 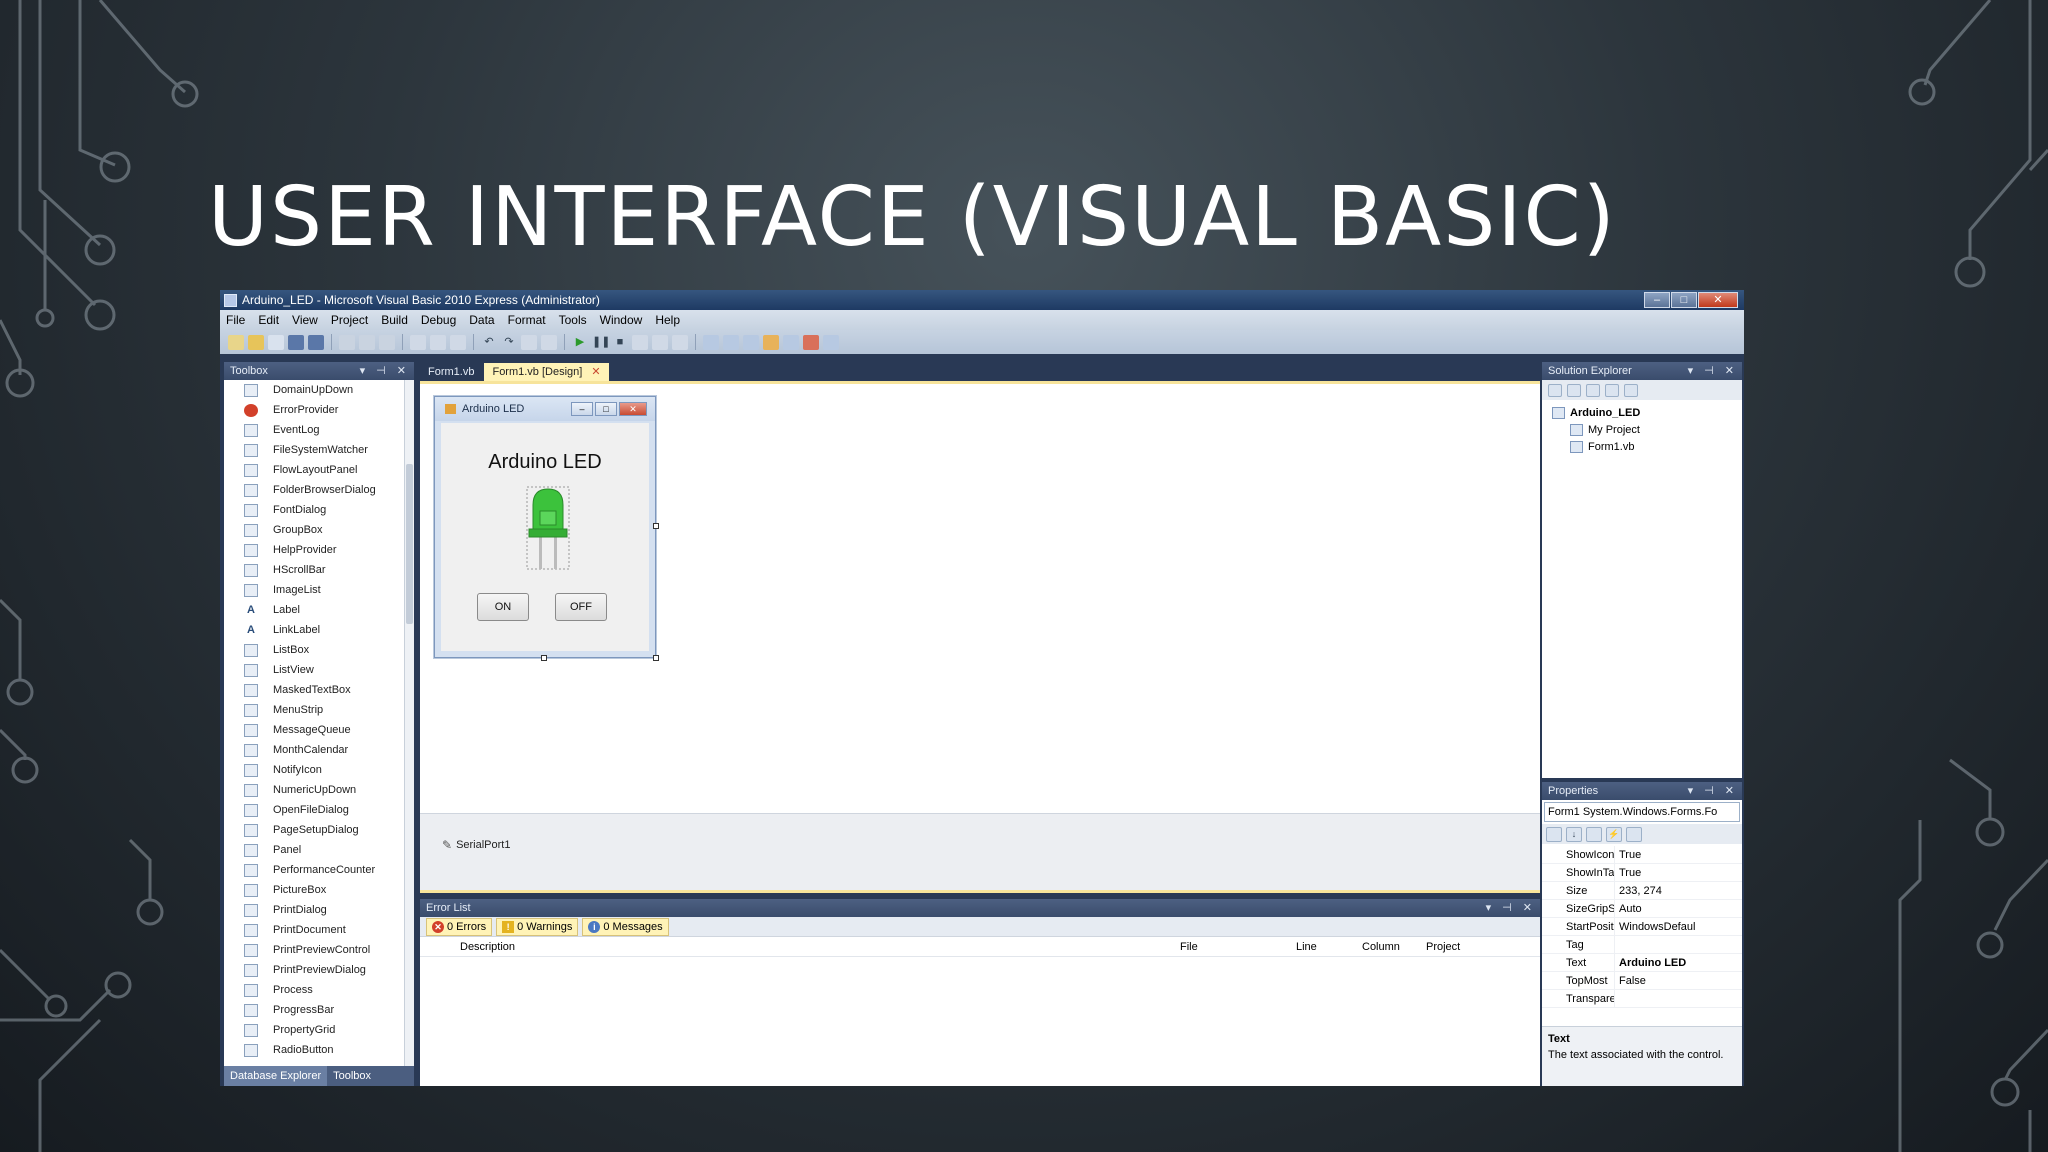 I want to click on menu-window: Window, so click(x=621, y=320).